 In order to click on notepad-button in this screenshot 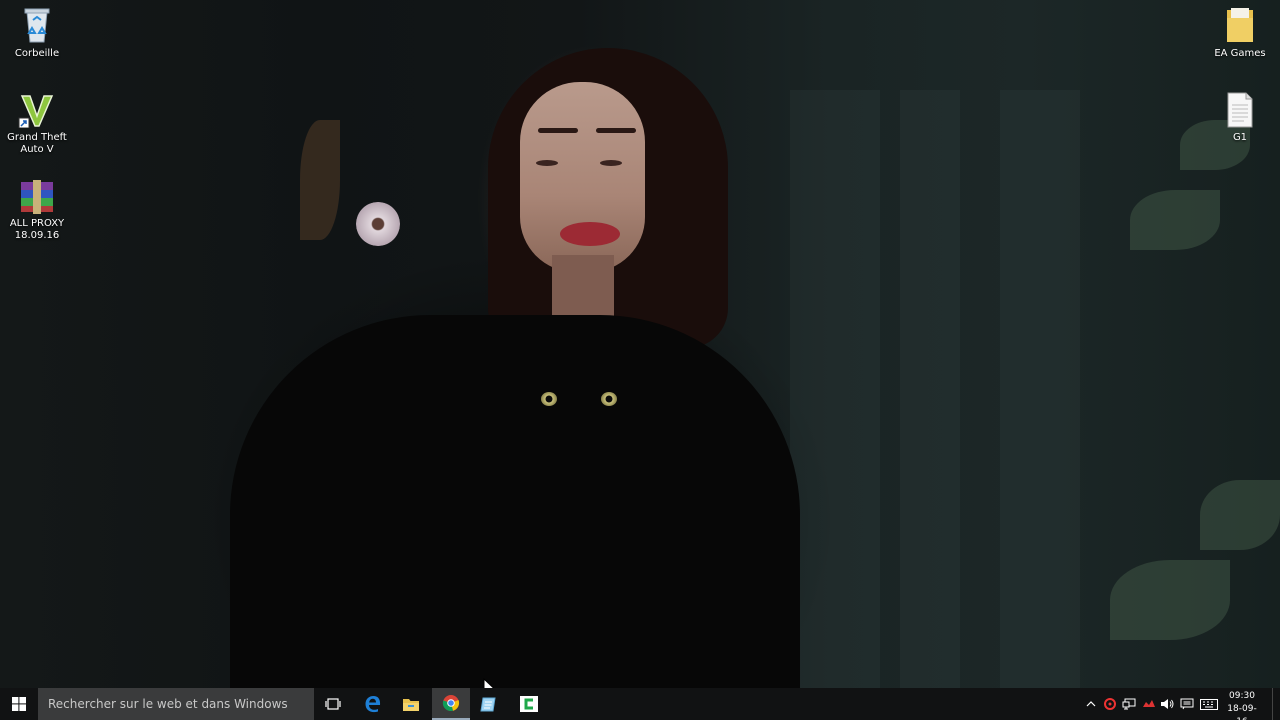, I will do `click(489, 704)`.